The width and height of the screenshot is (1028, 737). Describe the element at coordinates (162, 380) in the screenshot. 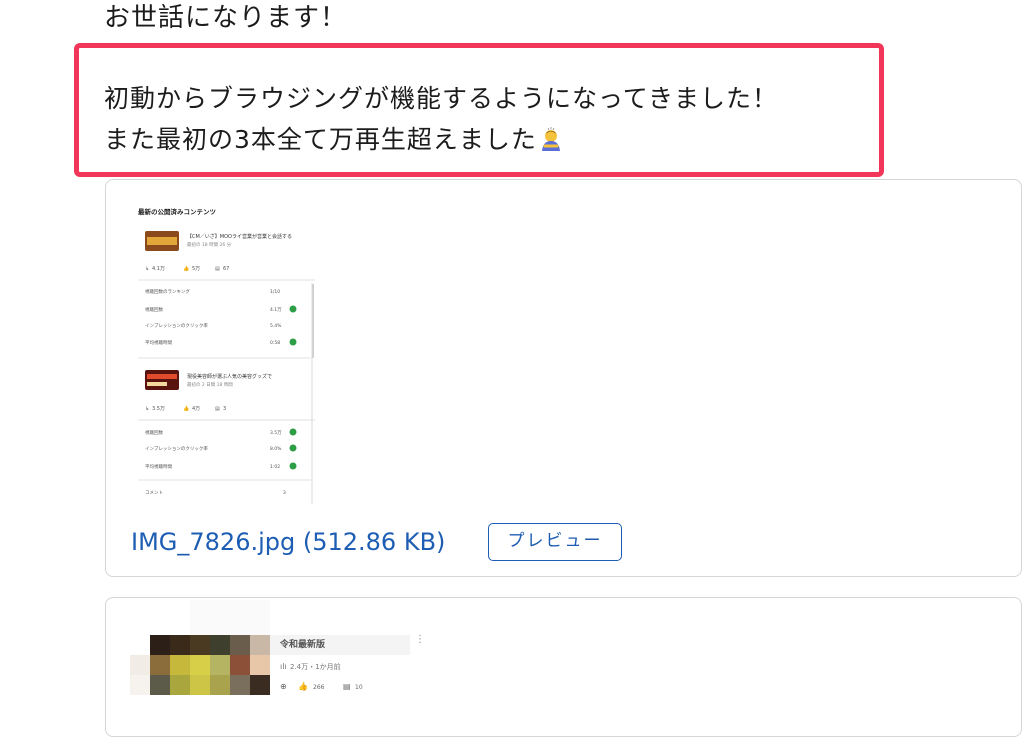

I see `thumb-video2-image` at that location.